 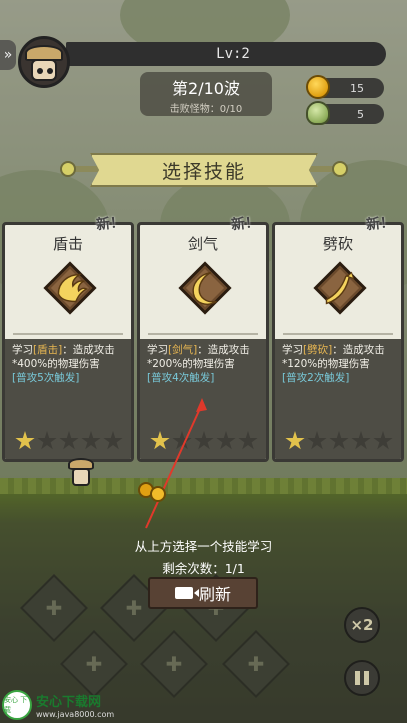 I want to click on wave-info: 第2/10波 击败怪物：0/10, so click(x=206, y=94).